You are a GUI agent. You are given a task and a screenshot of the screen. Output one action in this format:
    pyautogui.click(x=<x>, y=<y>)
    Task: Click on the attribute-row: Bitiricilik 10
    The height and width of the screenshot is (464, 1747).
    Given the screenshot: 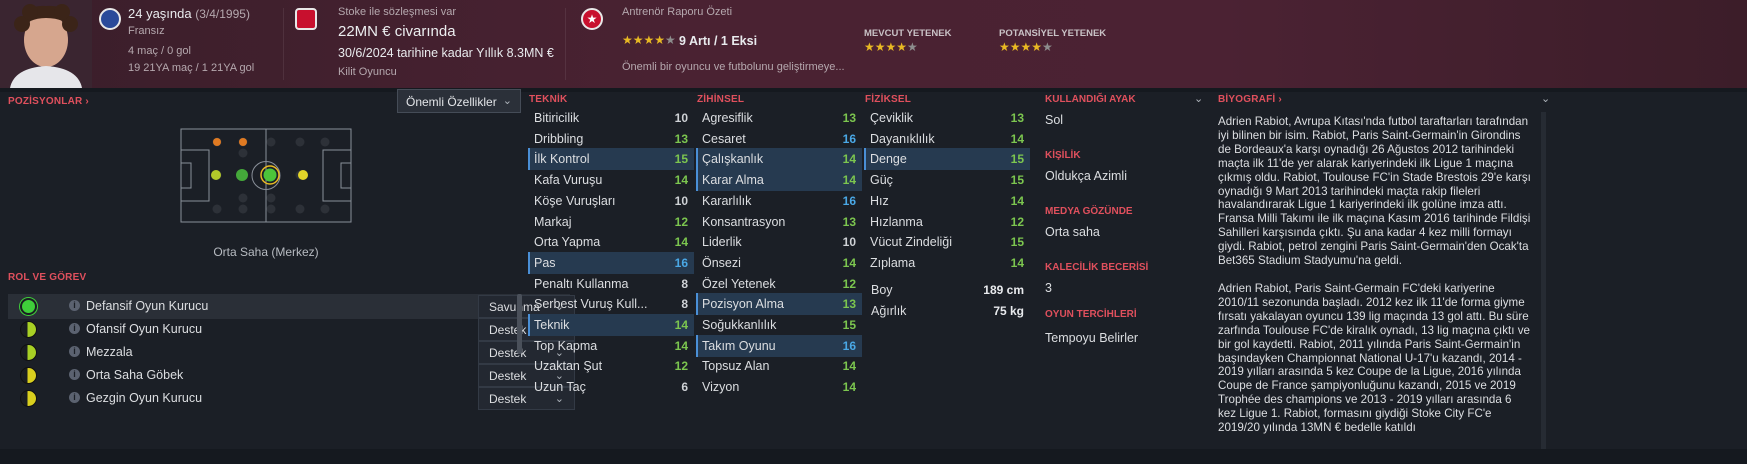 What is the action you would take?
    pyautogui.click(x=611, y=118)
    